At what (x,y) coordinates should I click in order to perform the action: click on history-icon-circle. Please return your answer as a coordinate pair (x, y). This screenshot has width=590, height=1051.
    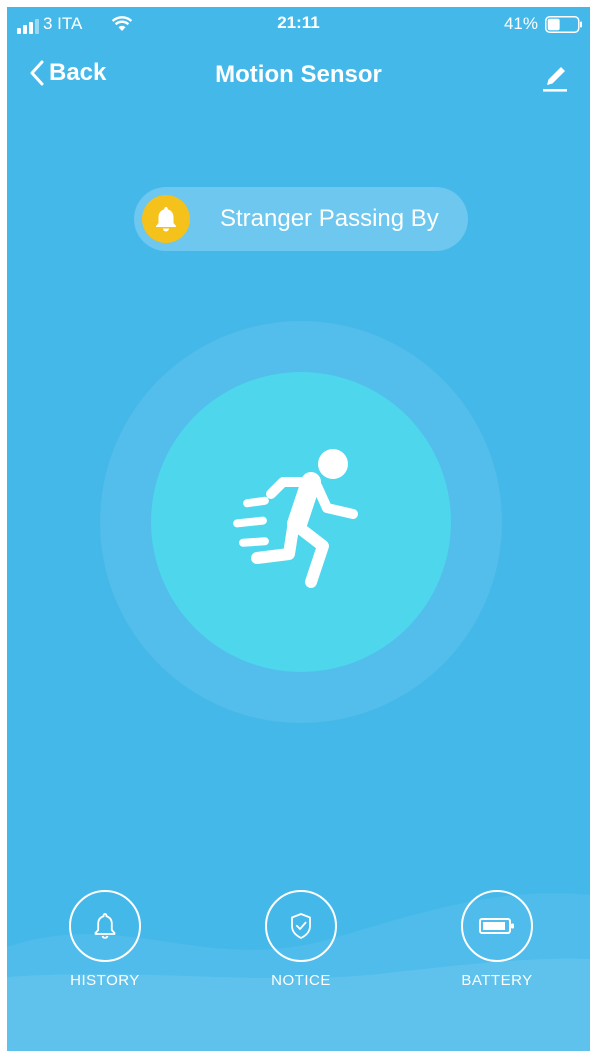
    Looking at the image, I should click on (105, 926).